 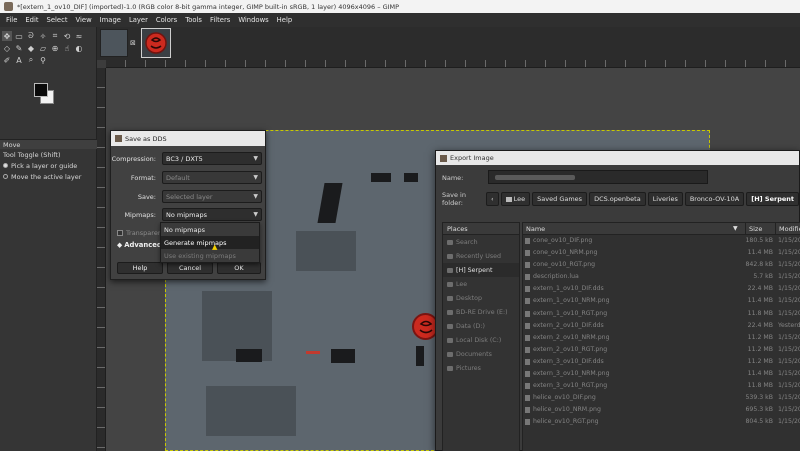 What do you see at coordinates (31, 60) in the screenshot?
I see `color-picker-icon: ⌕` at bounding box center [31, 60].